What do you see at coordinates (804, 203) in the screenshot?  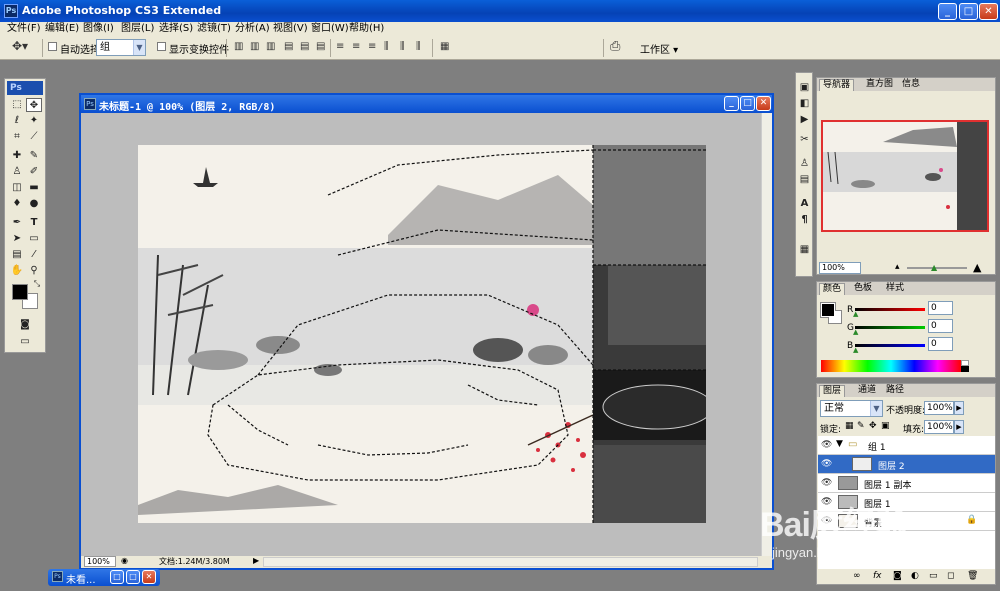 I see `character-icon: A` at bounding box center [804, 203].